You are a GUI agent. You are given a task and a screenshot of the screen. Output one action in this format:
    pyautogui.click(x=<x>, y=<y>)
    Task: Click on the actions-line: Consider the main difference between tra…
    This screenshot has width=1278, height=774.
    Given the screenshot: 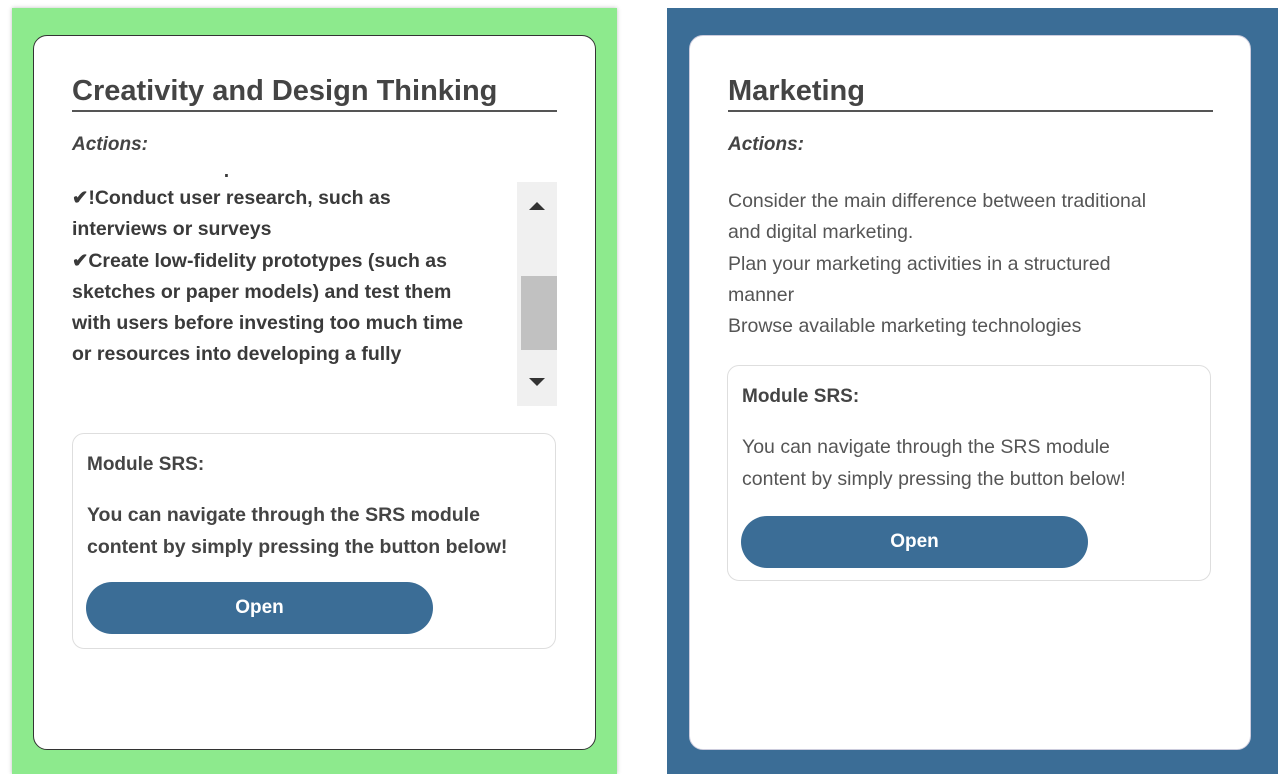 What is the action you would take?
    pyautogui.click(x=937, y=201)
    